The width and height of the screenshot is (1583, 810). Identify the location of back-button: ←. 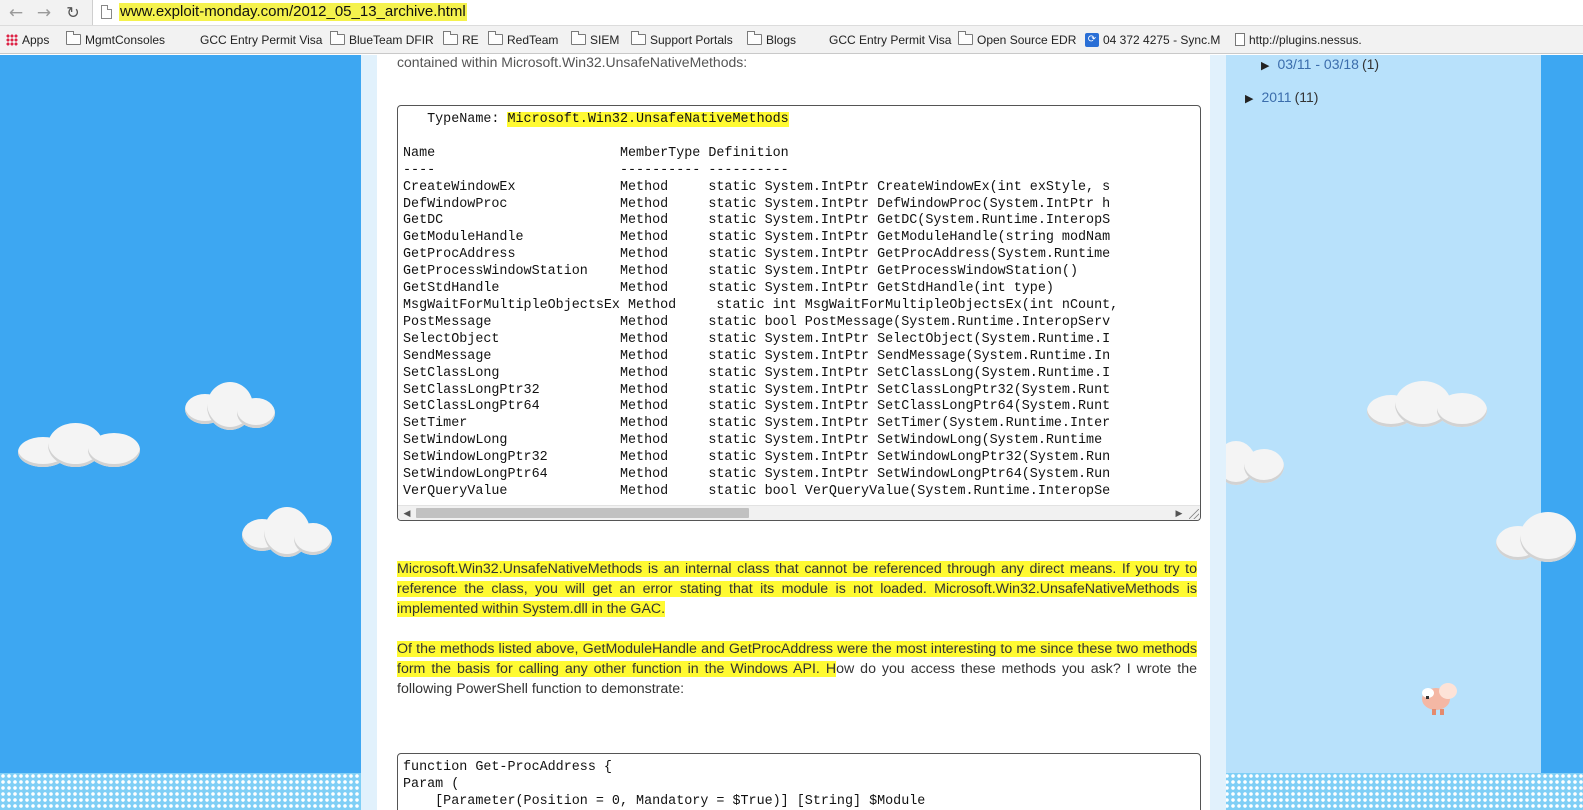
(16, 13).